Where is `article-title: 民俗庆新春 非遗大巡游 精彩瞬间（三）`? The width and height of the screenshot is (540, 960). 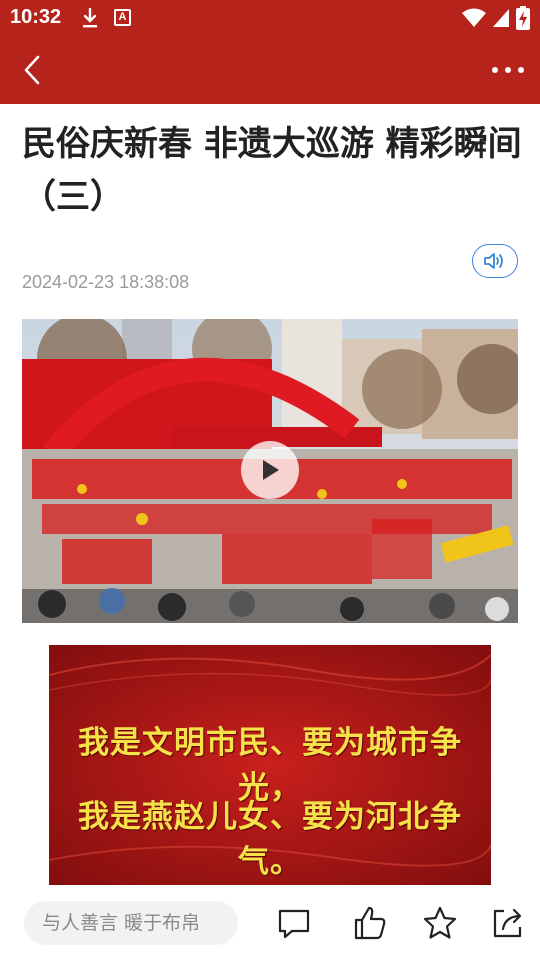 article-title: 民俗庆新春 非遗大巡游 精彩瞬间（三） is located at coordinates (272, 170).